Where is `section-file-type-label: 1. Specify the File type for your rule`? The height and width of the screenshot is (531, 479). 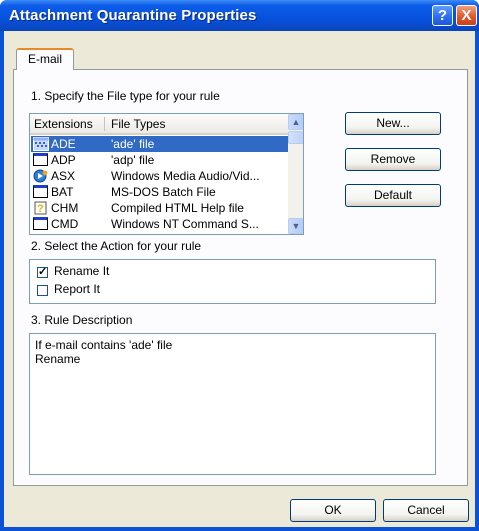
section-file-type-label: 1. Specify the File type for your rule is located at coordinates (125, 96).